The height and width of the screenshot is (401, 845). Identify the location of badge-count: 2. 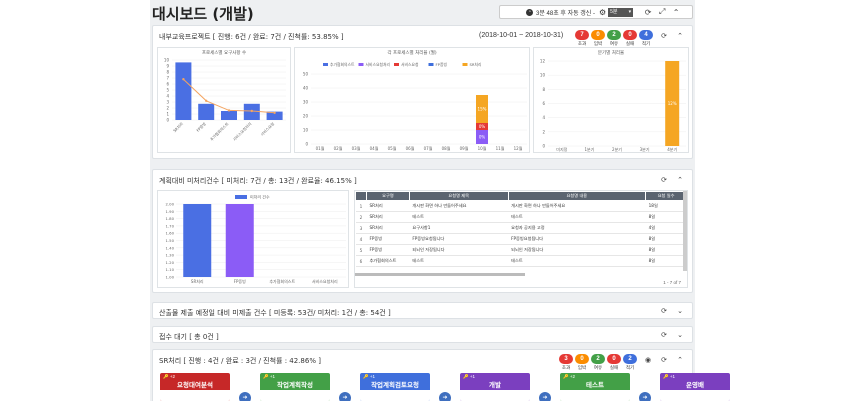
(598, 359).